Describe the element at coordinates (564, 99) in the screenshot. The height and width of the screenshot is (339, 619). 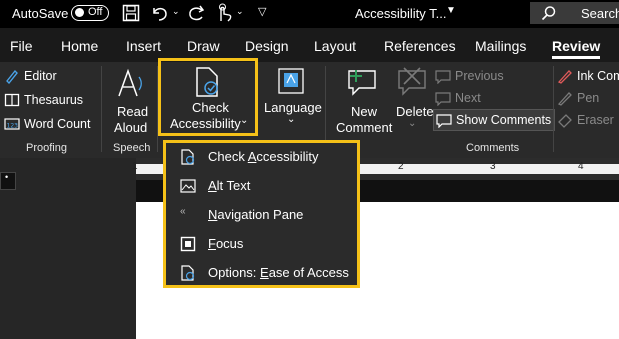
I see `pen-icon` at that location.